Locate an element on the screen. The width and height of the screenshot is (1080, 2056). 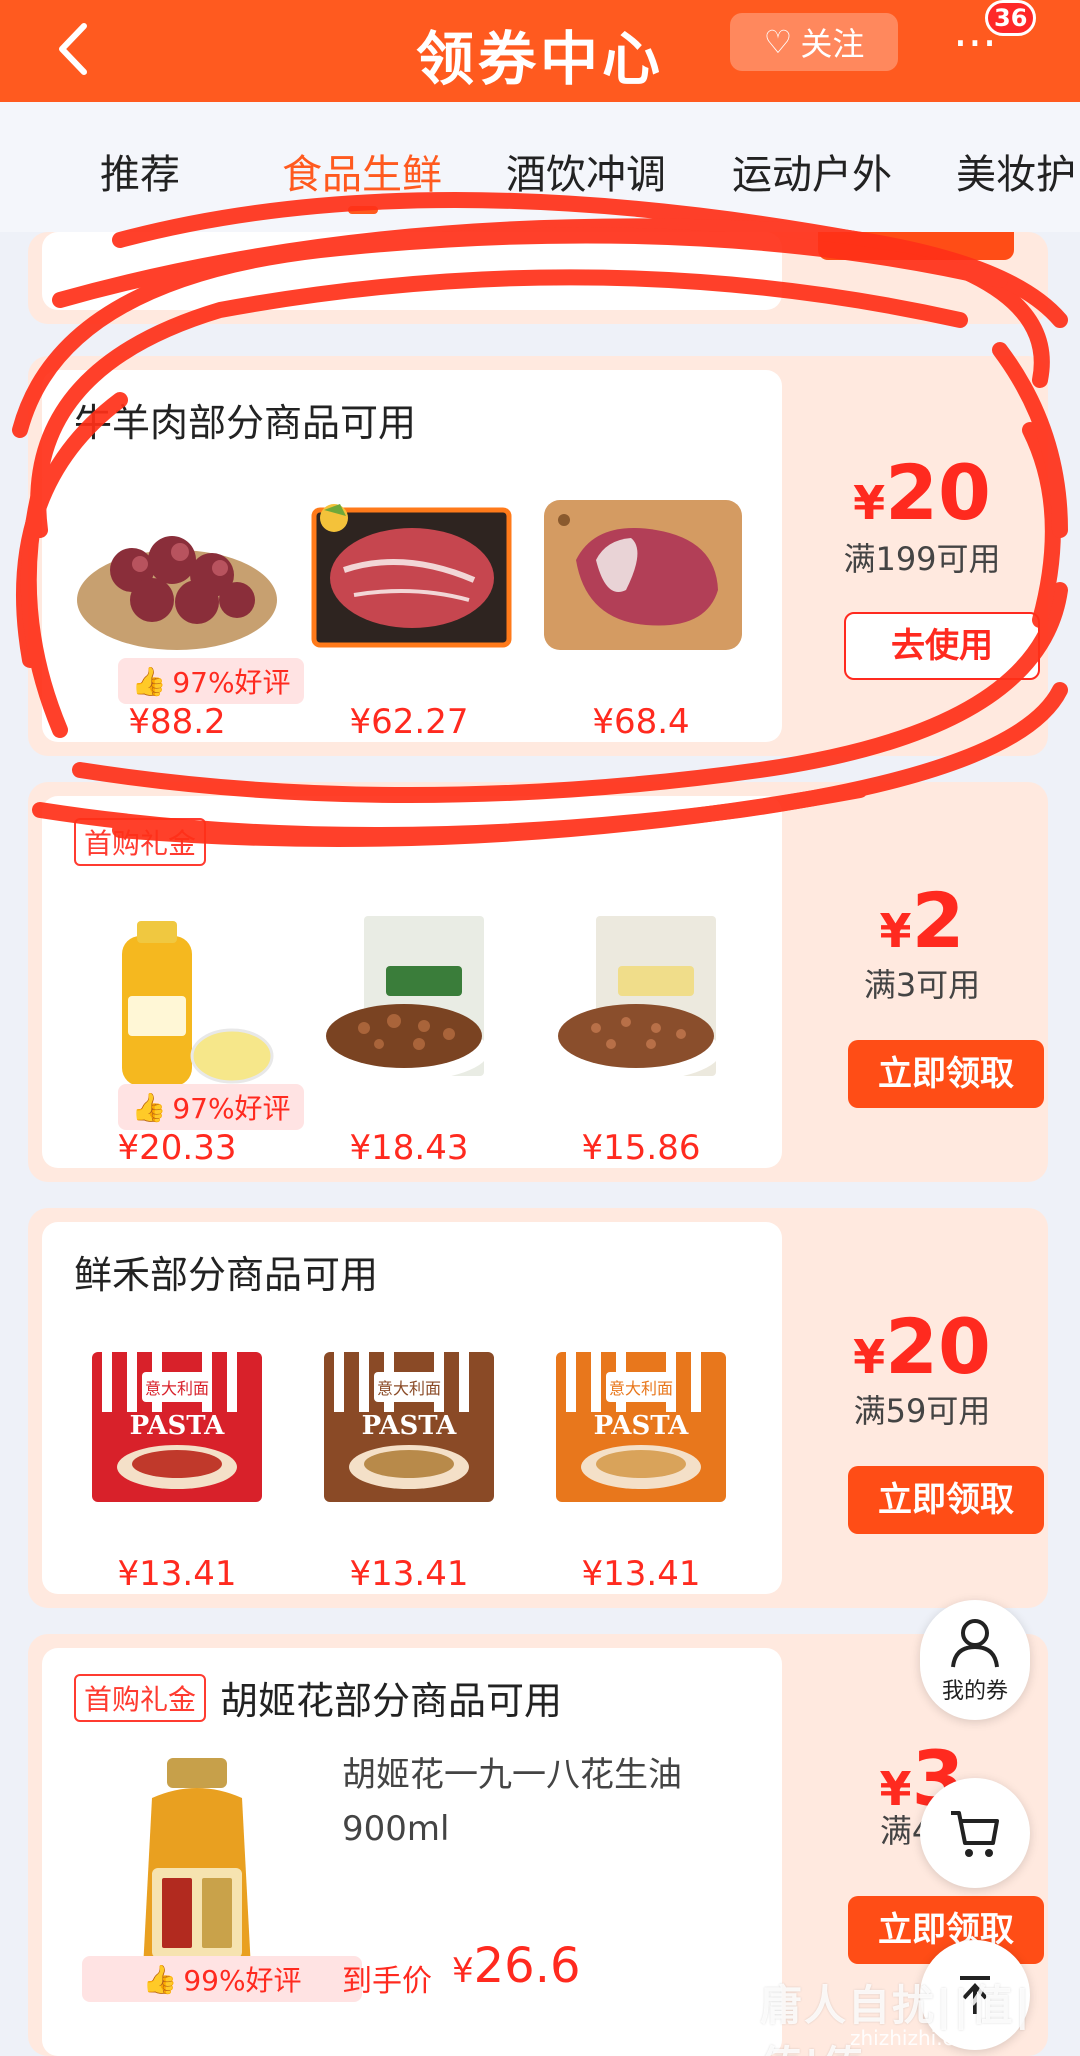
product-price: ¥20.33 is located at coordinates (177, 1148).